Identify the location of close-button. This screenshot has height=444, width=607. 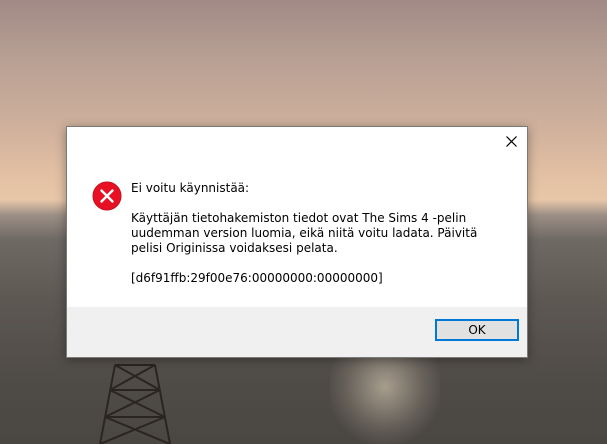
(511, 141).